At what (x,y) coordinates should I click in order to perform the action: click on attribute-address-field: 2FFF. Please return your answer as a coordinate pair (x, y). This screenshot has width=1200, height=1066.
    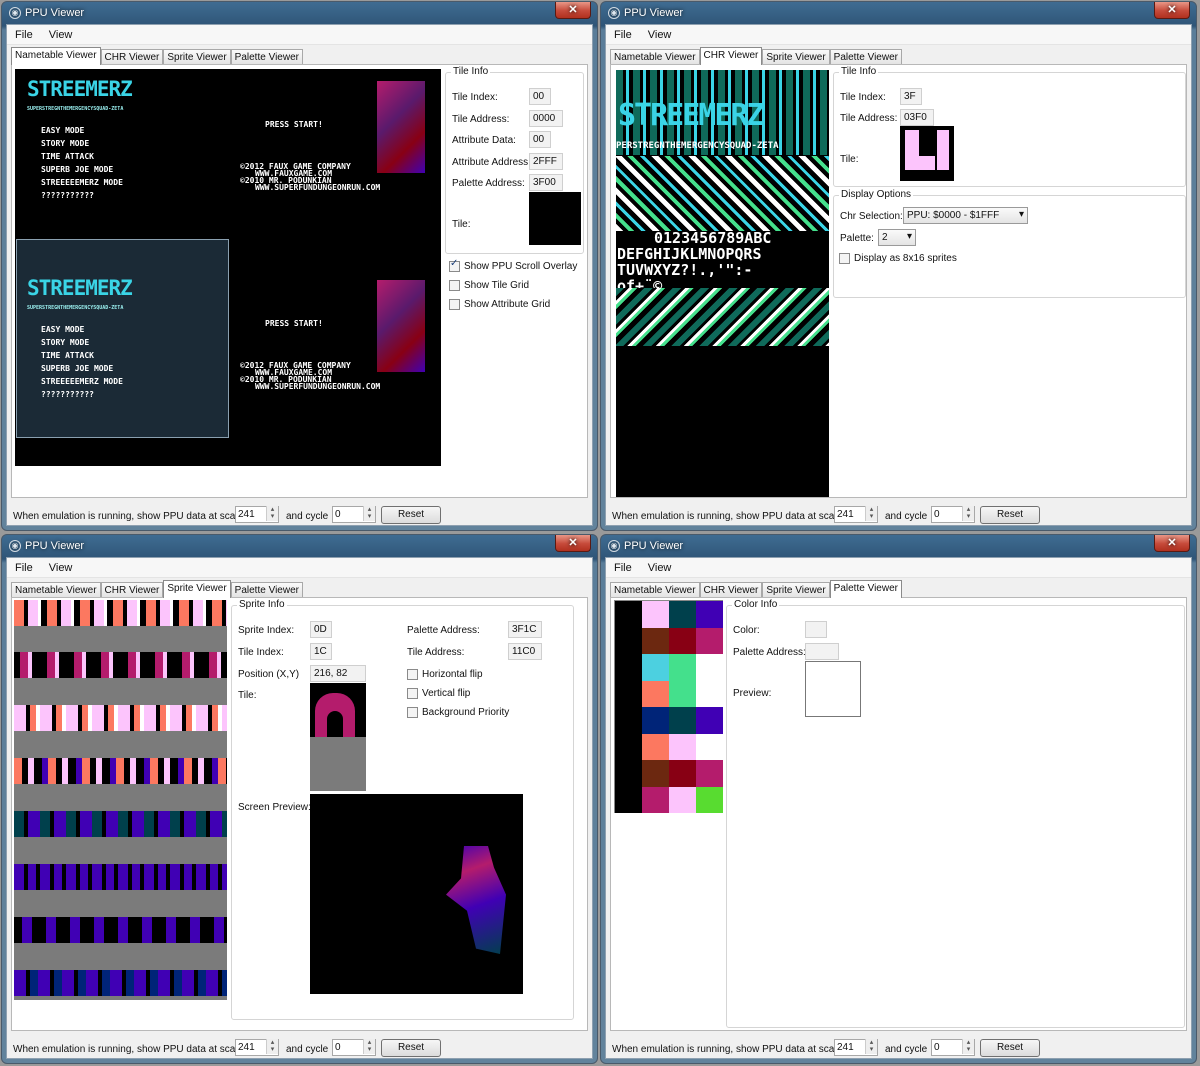
    Looking at the image, I should click on (546, 161).